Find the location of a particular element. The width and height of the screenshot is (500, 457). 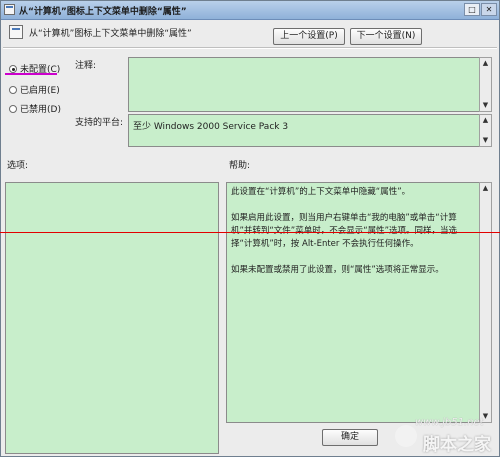

help-label: 帮助: is located at coordinates (240, 166).